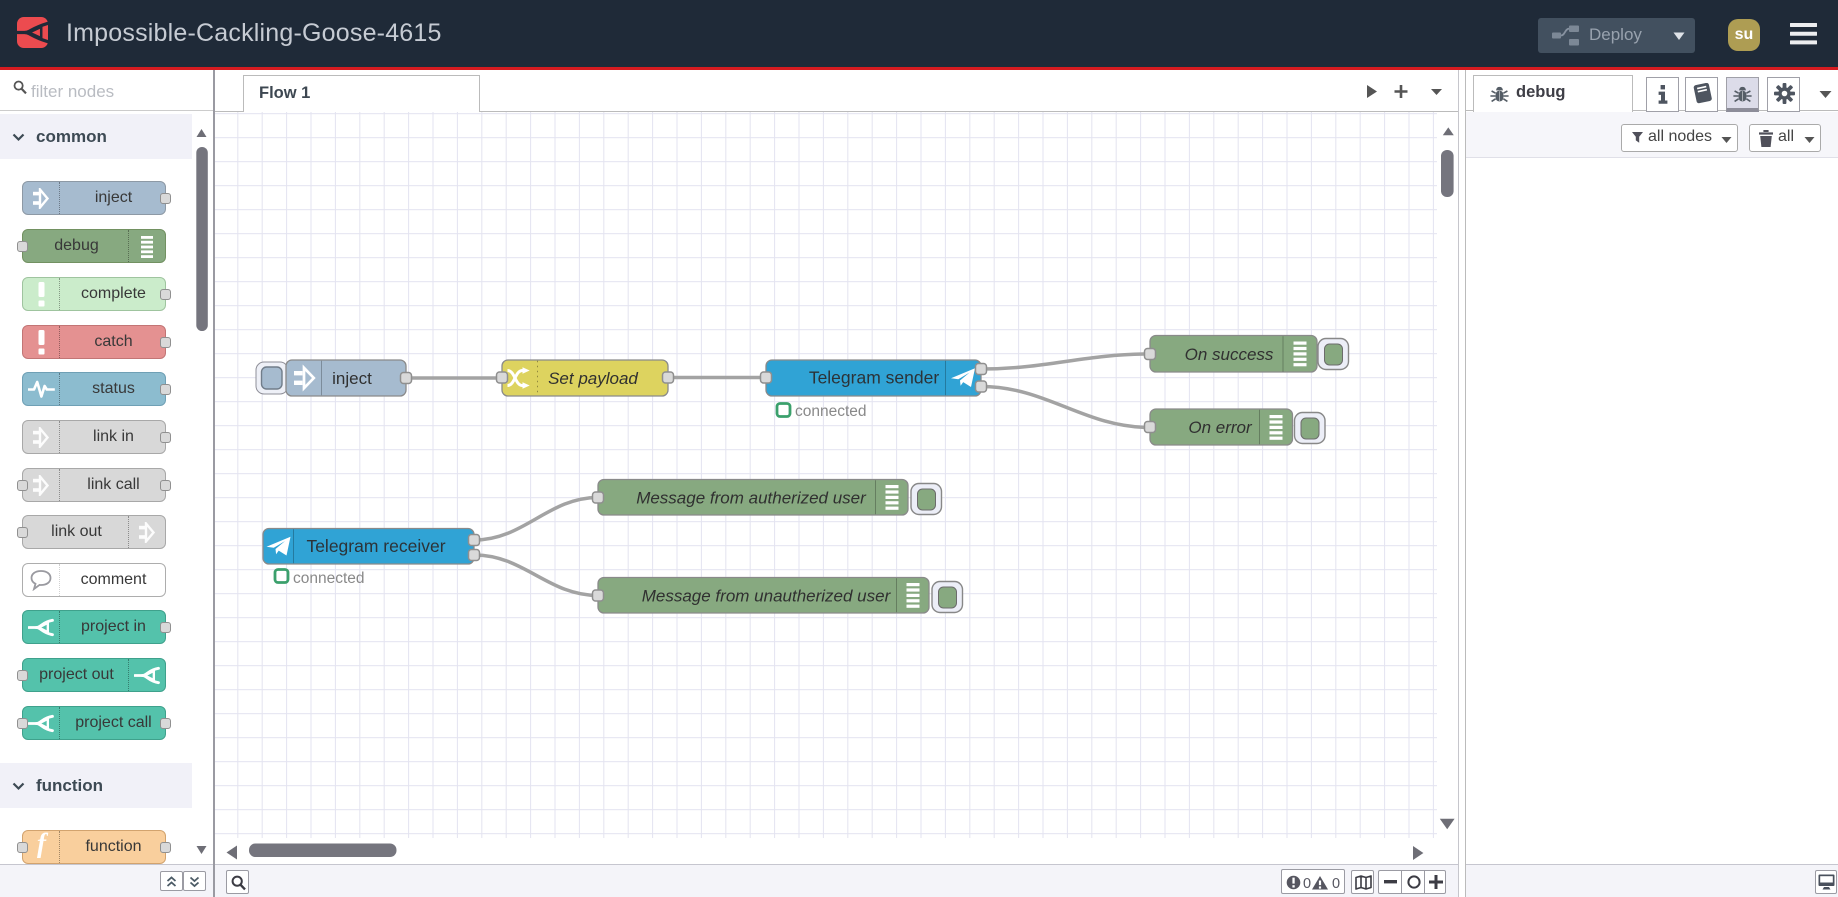 This screenshot has height=897, width=1838. What do you see at coordinates (1220, 427) in the screenshot?
I see `svg-text: On error` at bounding box center [1220, 427].